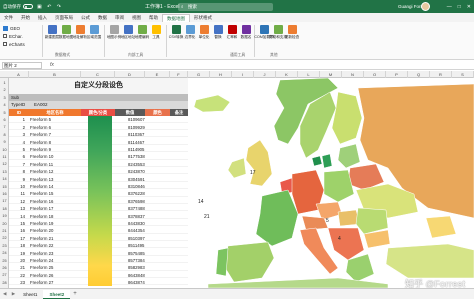 The width and height of the screenshot is (474, 299). What do you see at coordinates (17, 282) in the screenshot?
I see `cell-id: 23` at bounding box center [17, 282].